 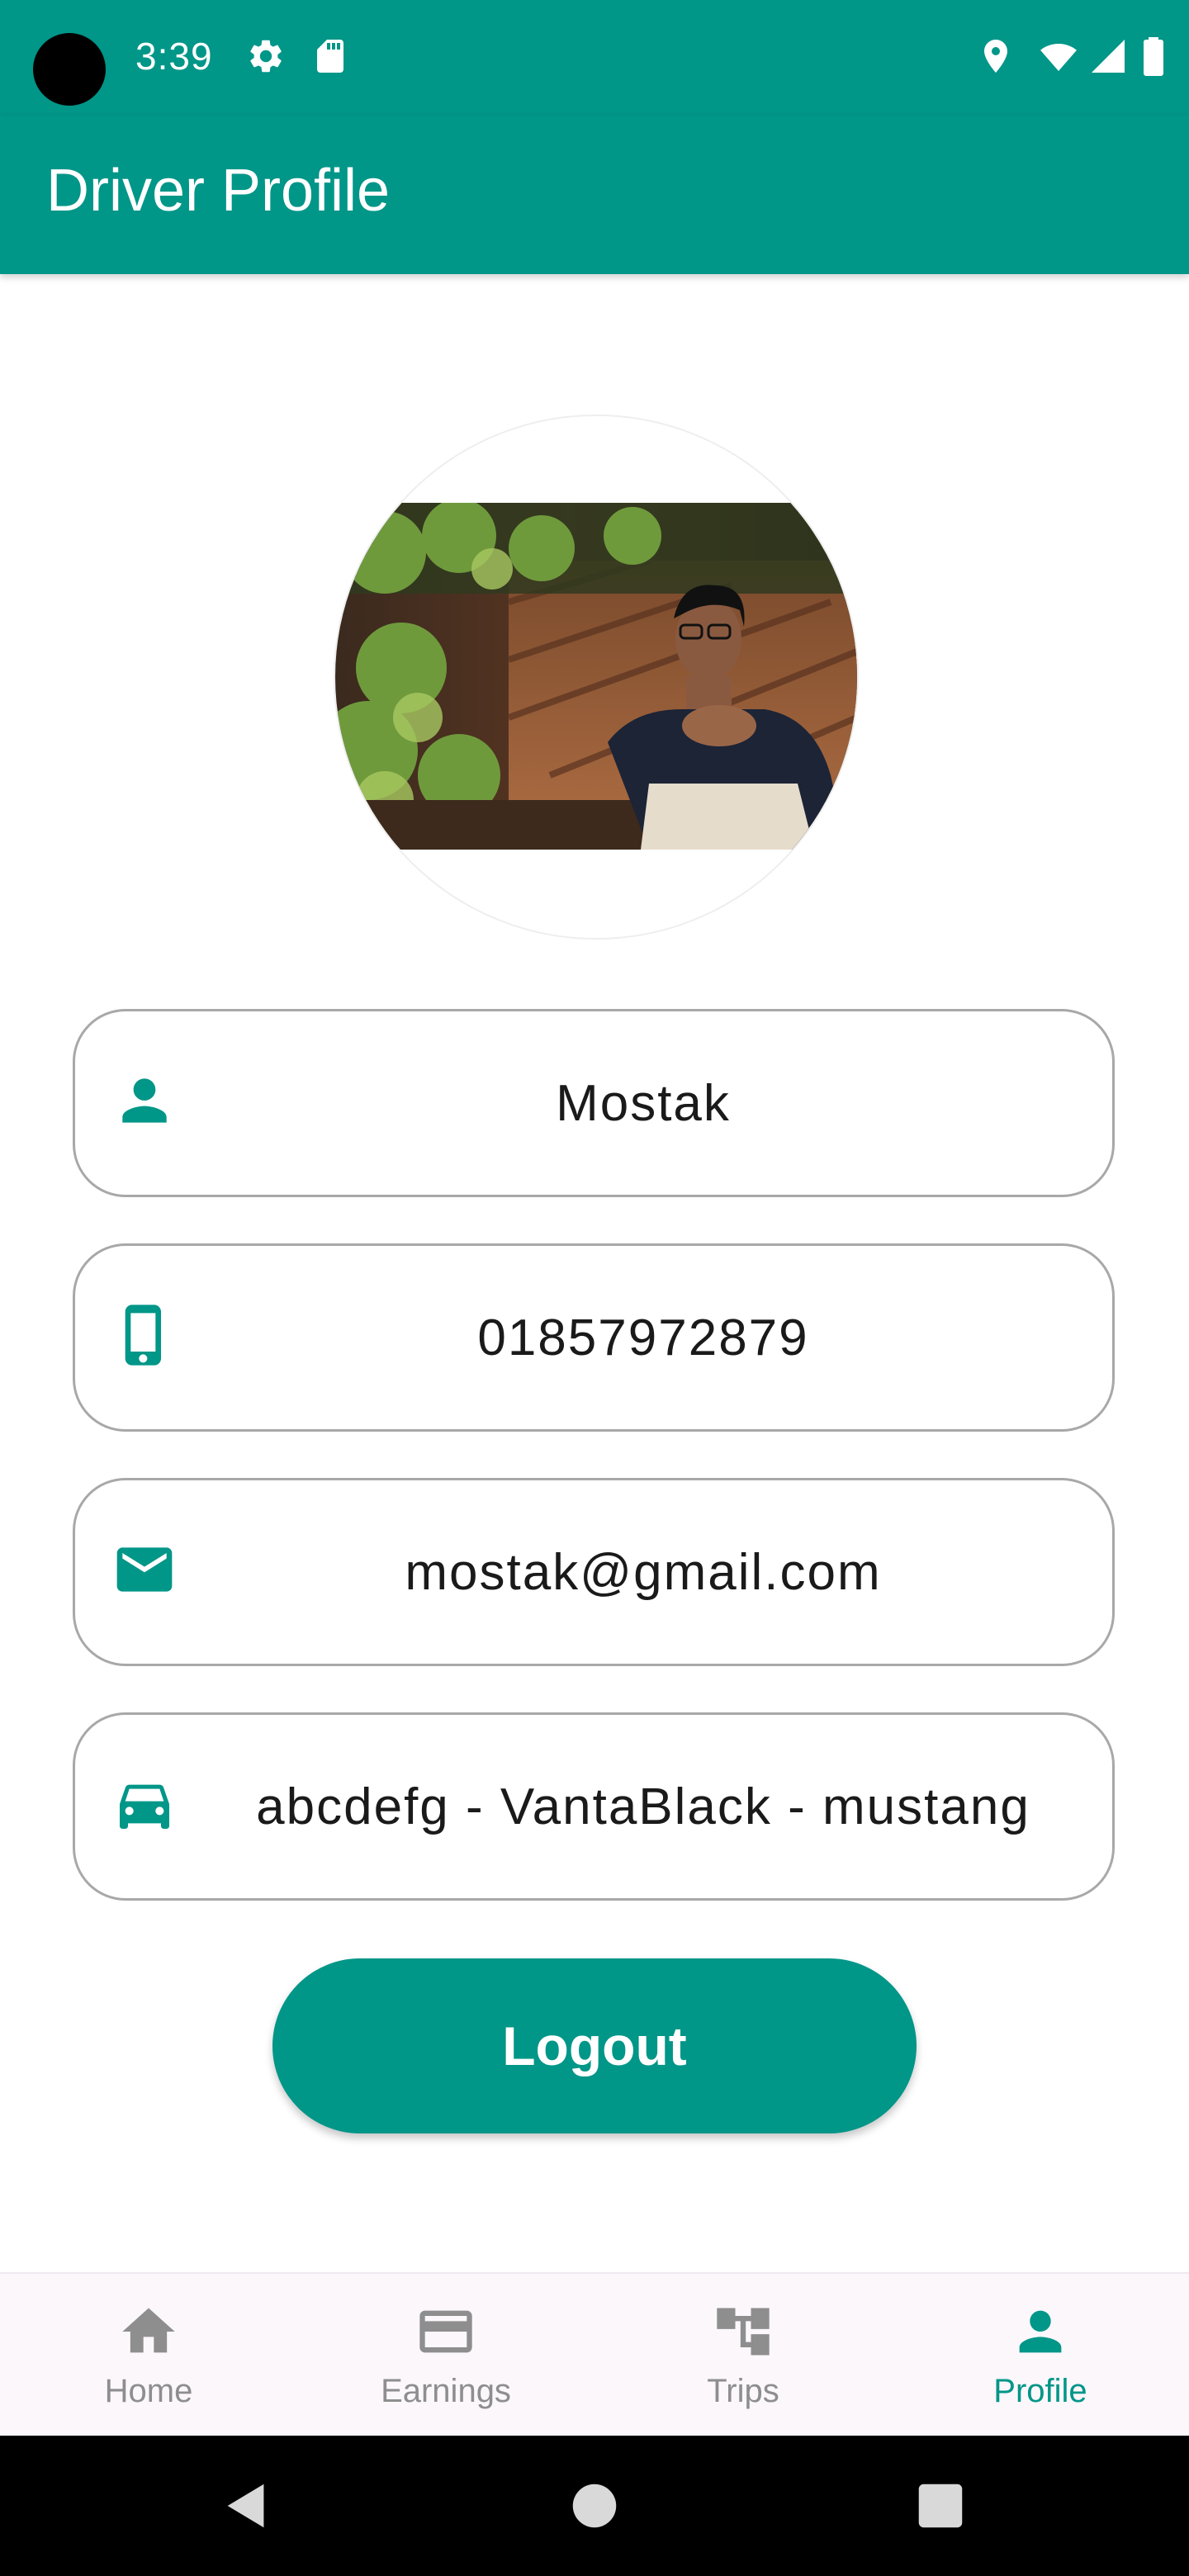 What do you see at coordinates (594, 195) in the screenshot?
I see `app-bar: Driver Profile` at bounding box center [594, 195].